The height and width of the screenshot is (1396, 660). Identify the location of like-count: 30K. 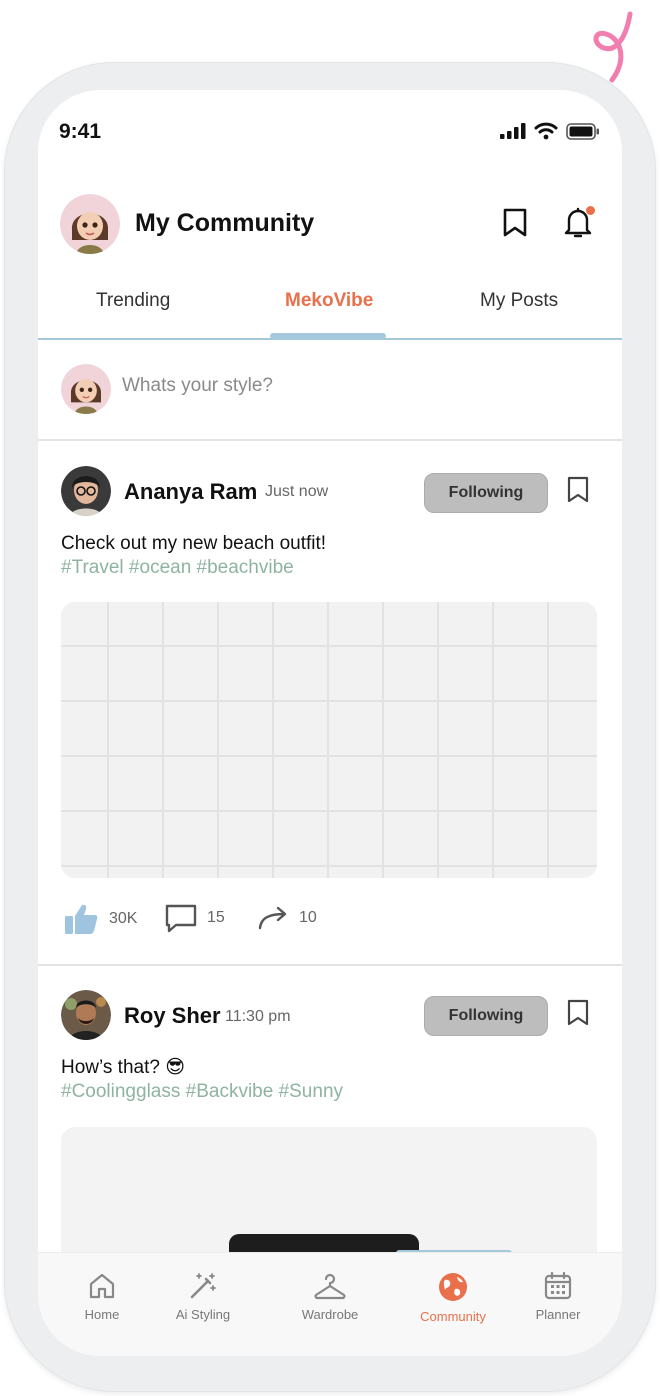
(123, 918).